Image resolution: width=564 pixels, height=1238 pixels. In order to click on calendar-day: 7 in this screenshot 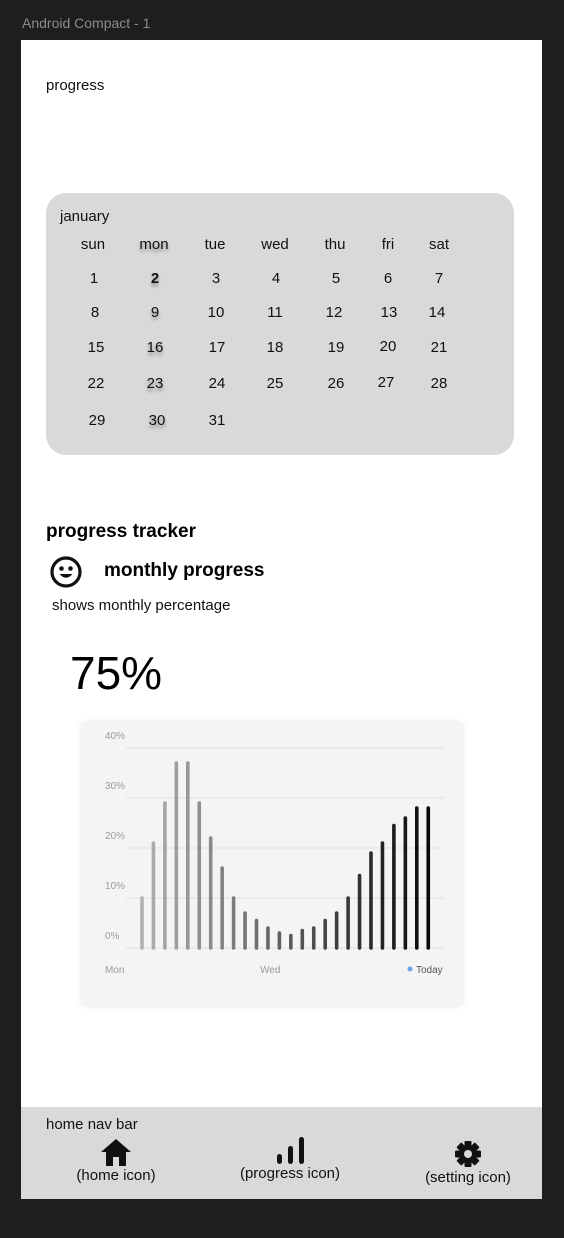, I will do `click(439, 278)`.